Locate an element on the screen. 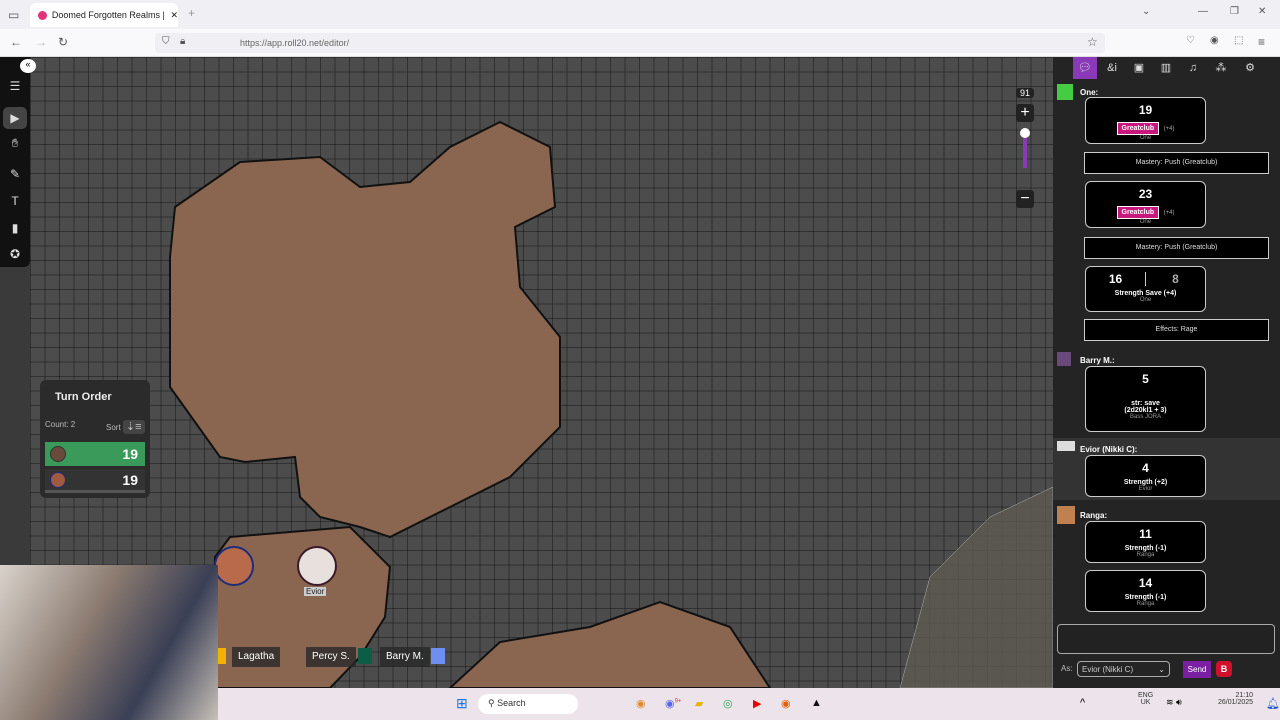 The image size is (1280, 720). close-window-icon: ✕ is located at coordinates (1262, 11).